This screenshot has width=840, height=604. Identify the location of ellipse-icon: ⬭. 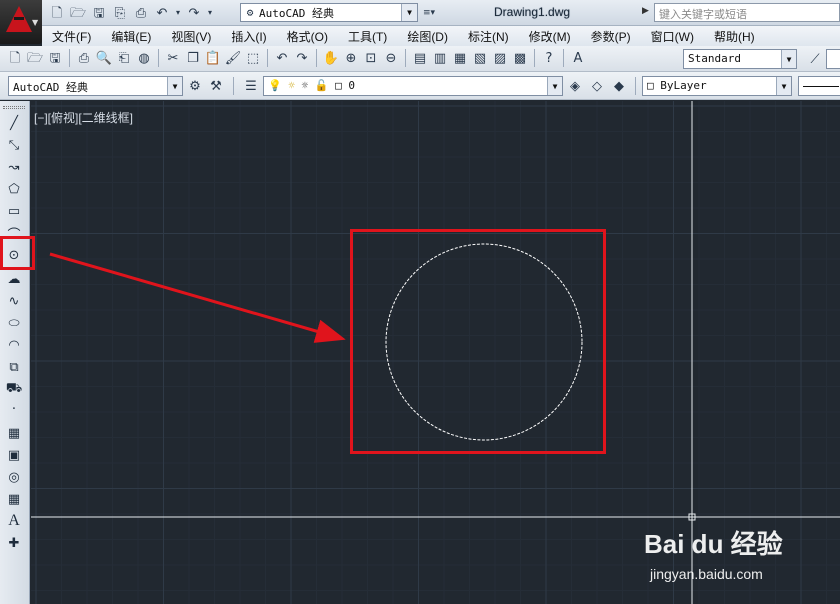
(14, 323).